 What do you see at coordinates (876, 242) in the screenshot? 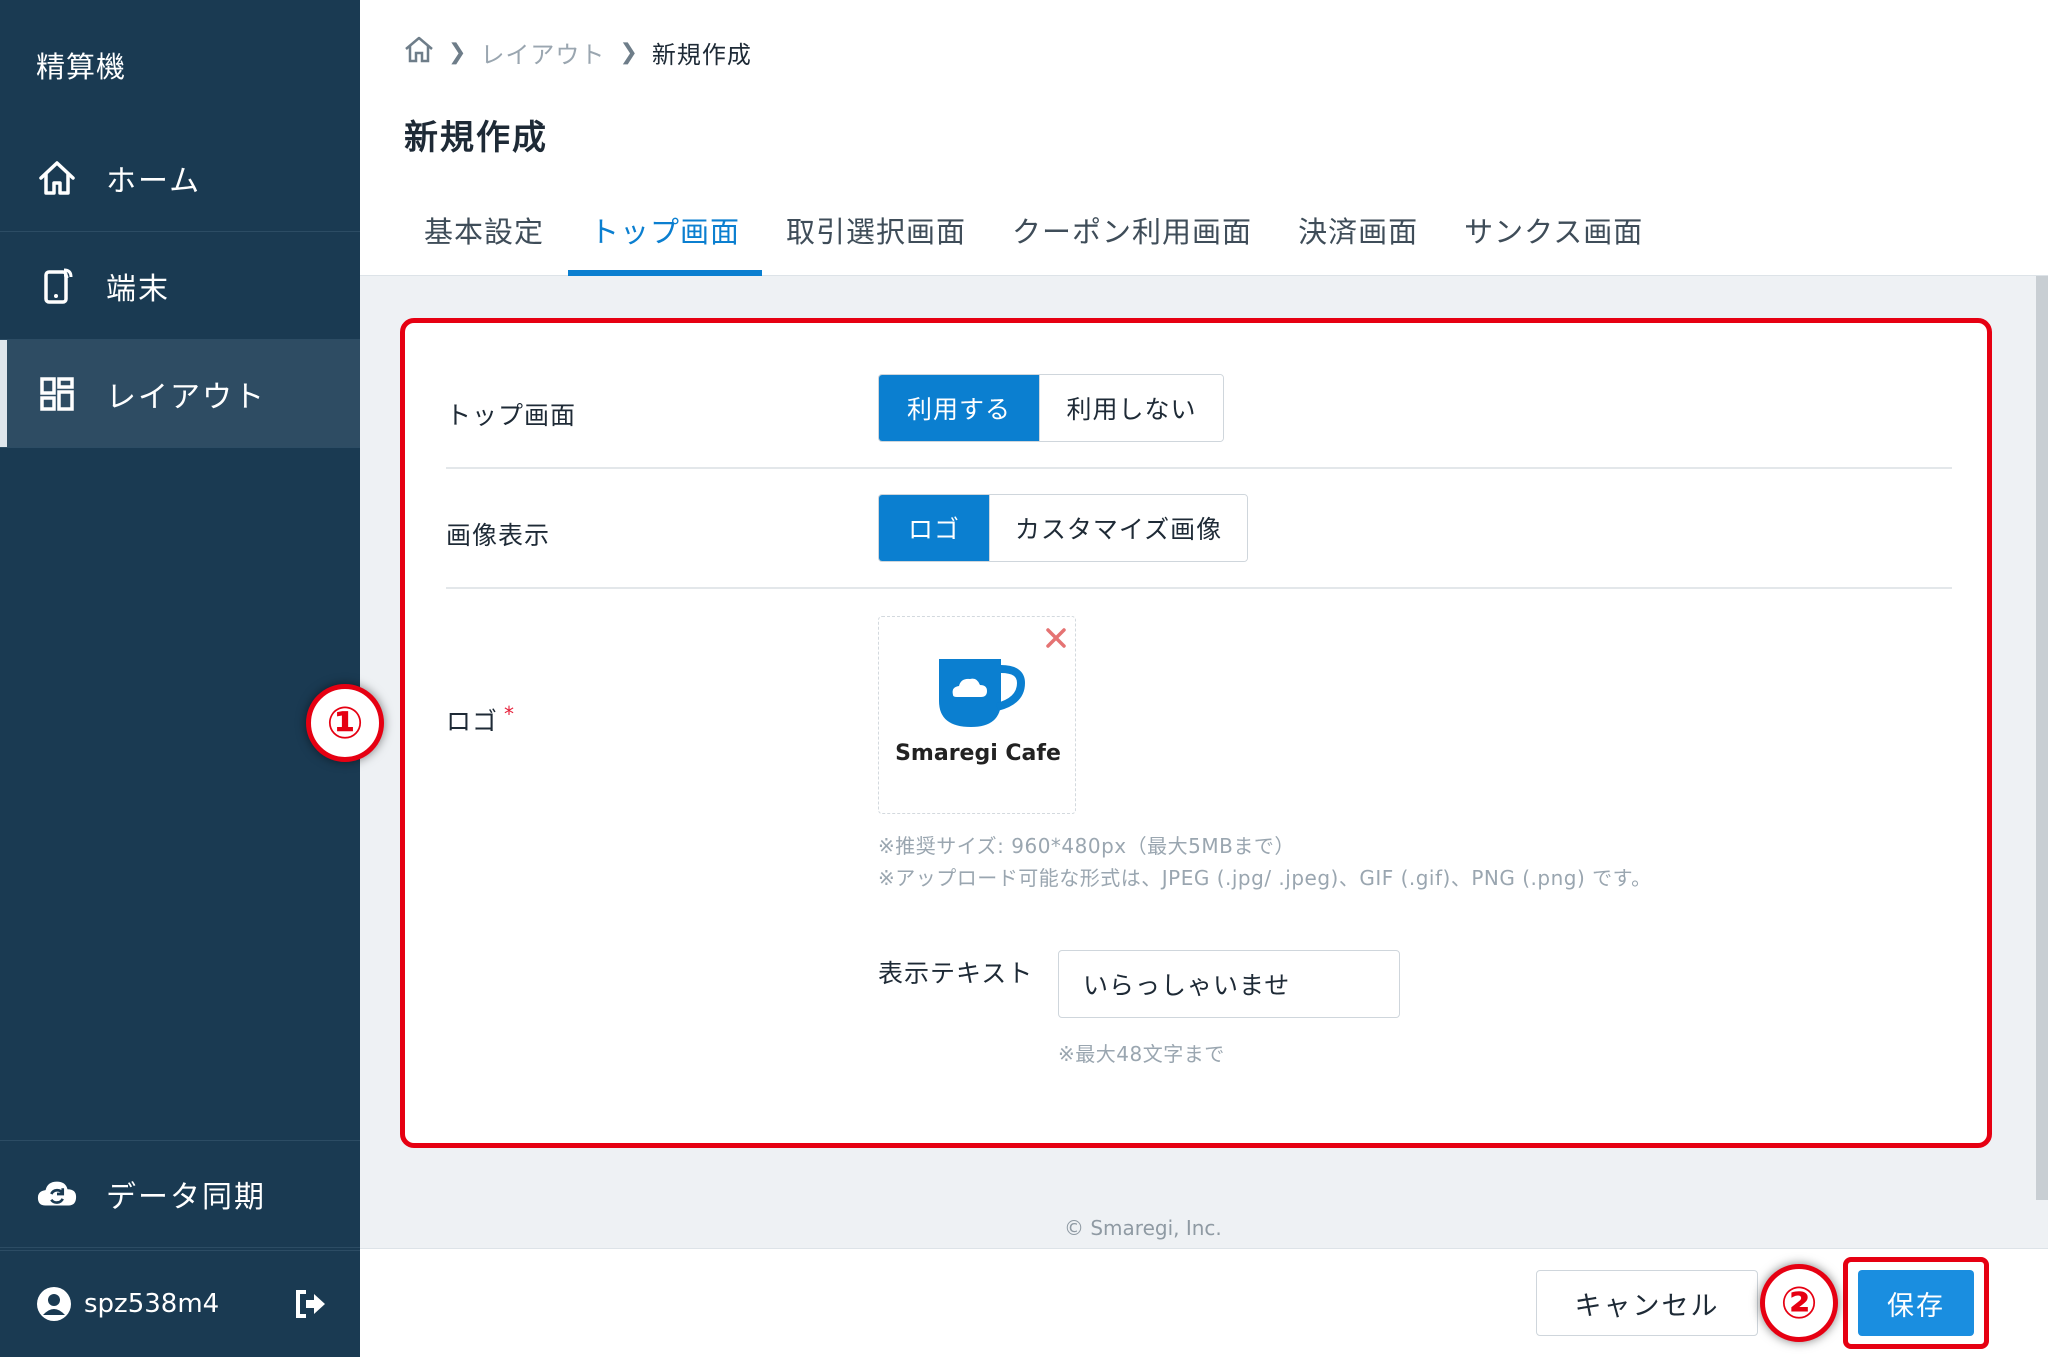
I see `tab-transaction-select: 取引選択画面` at bounding box center [876, 242].